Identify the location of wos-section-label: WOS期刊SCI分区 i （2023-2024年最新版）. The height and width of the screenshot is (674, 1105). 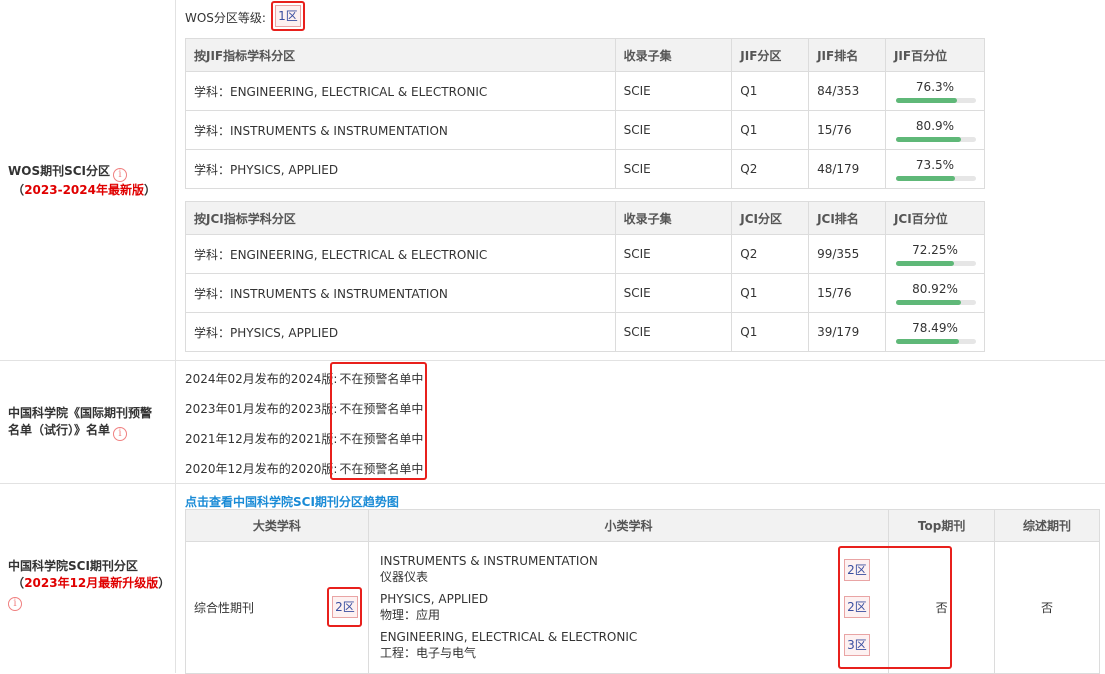
(82, 180).